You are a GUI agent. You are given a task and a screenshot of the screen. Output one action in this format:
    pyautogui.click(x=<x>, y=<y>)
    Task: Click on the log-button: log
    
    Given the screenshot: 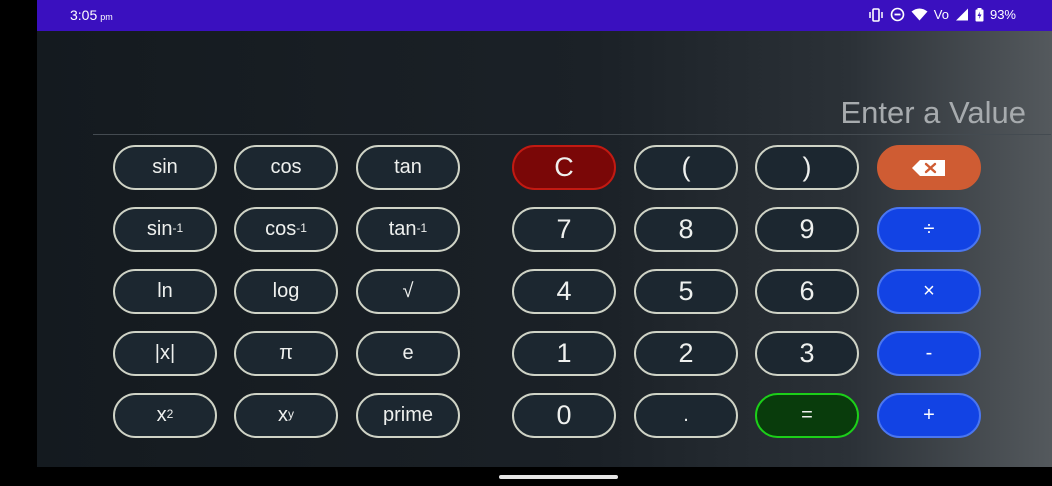 What is the action you would take?
    pyautogui.click(x=286, y=291)
    